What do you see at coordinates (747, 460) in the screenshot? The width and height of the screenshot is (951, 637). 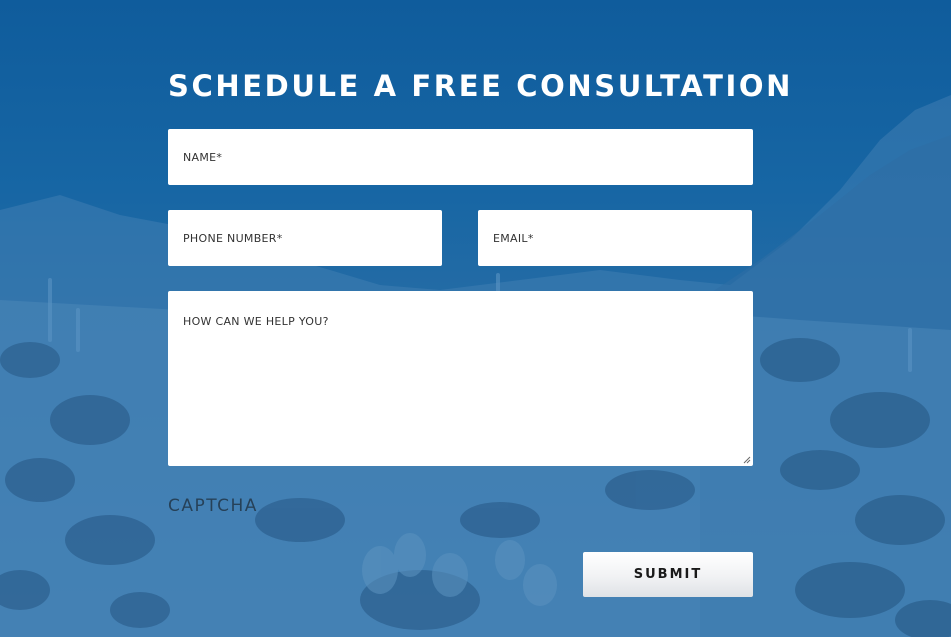 I see `resize-handle-icon` at bounding box center [747, 460].